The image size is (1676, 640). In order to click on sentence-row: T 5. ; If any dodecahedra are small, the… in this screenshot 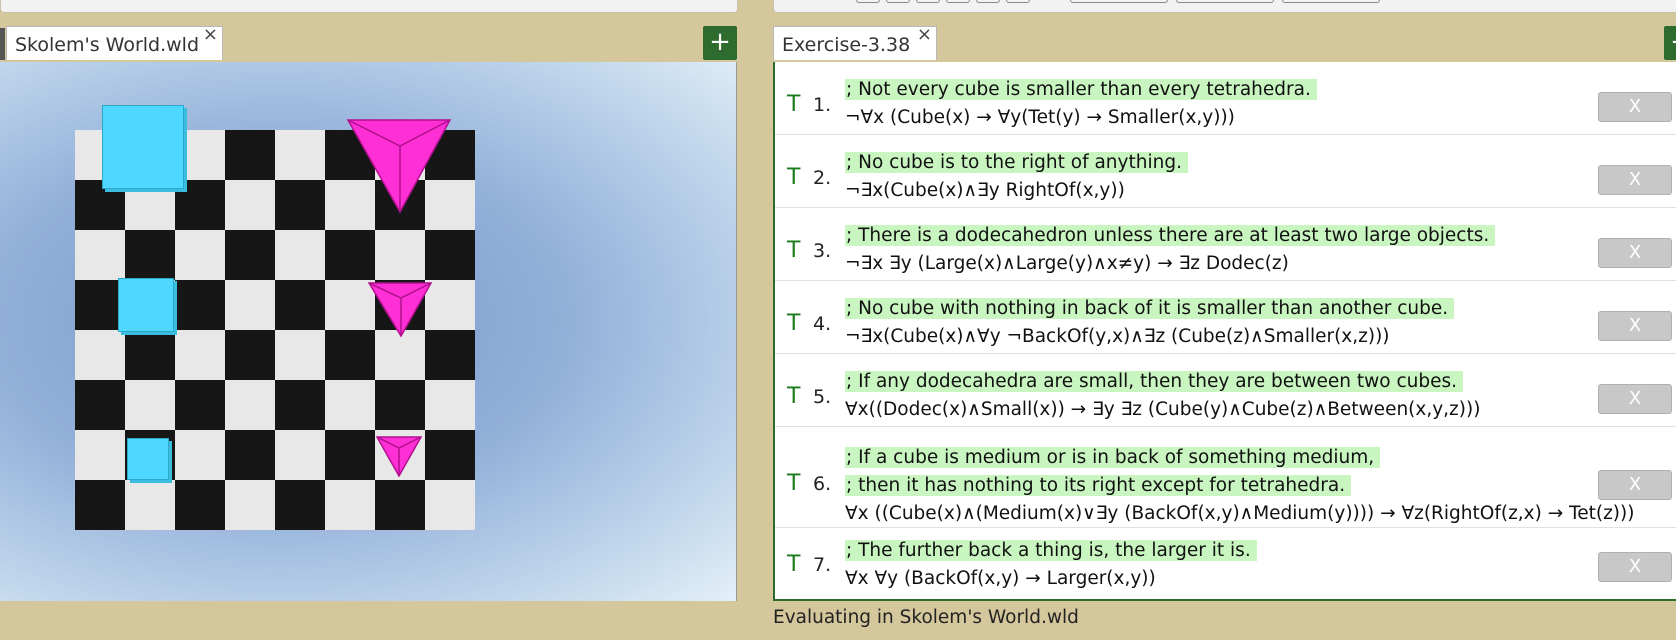, I will do `click(1225, 390)`.